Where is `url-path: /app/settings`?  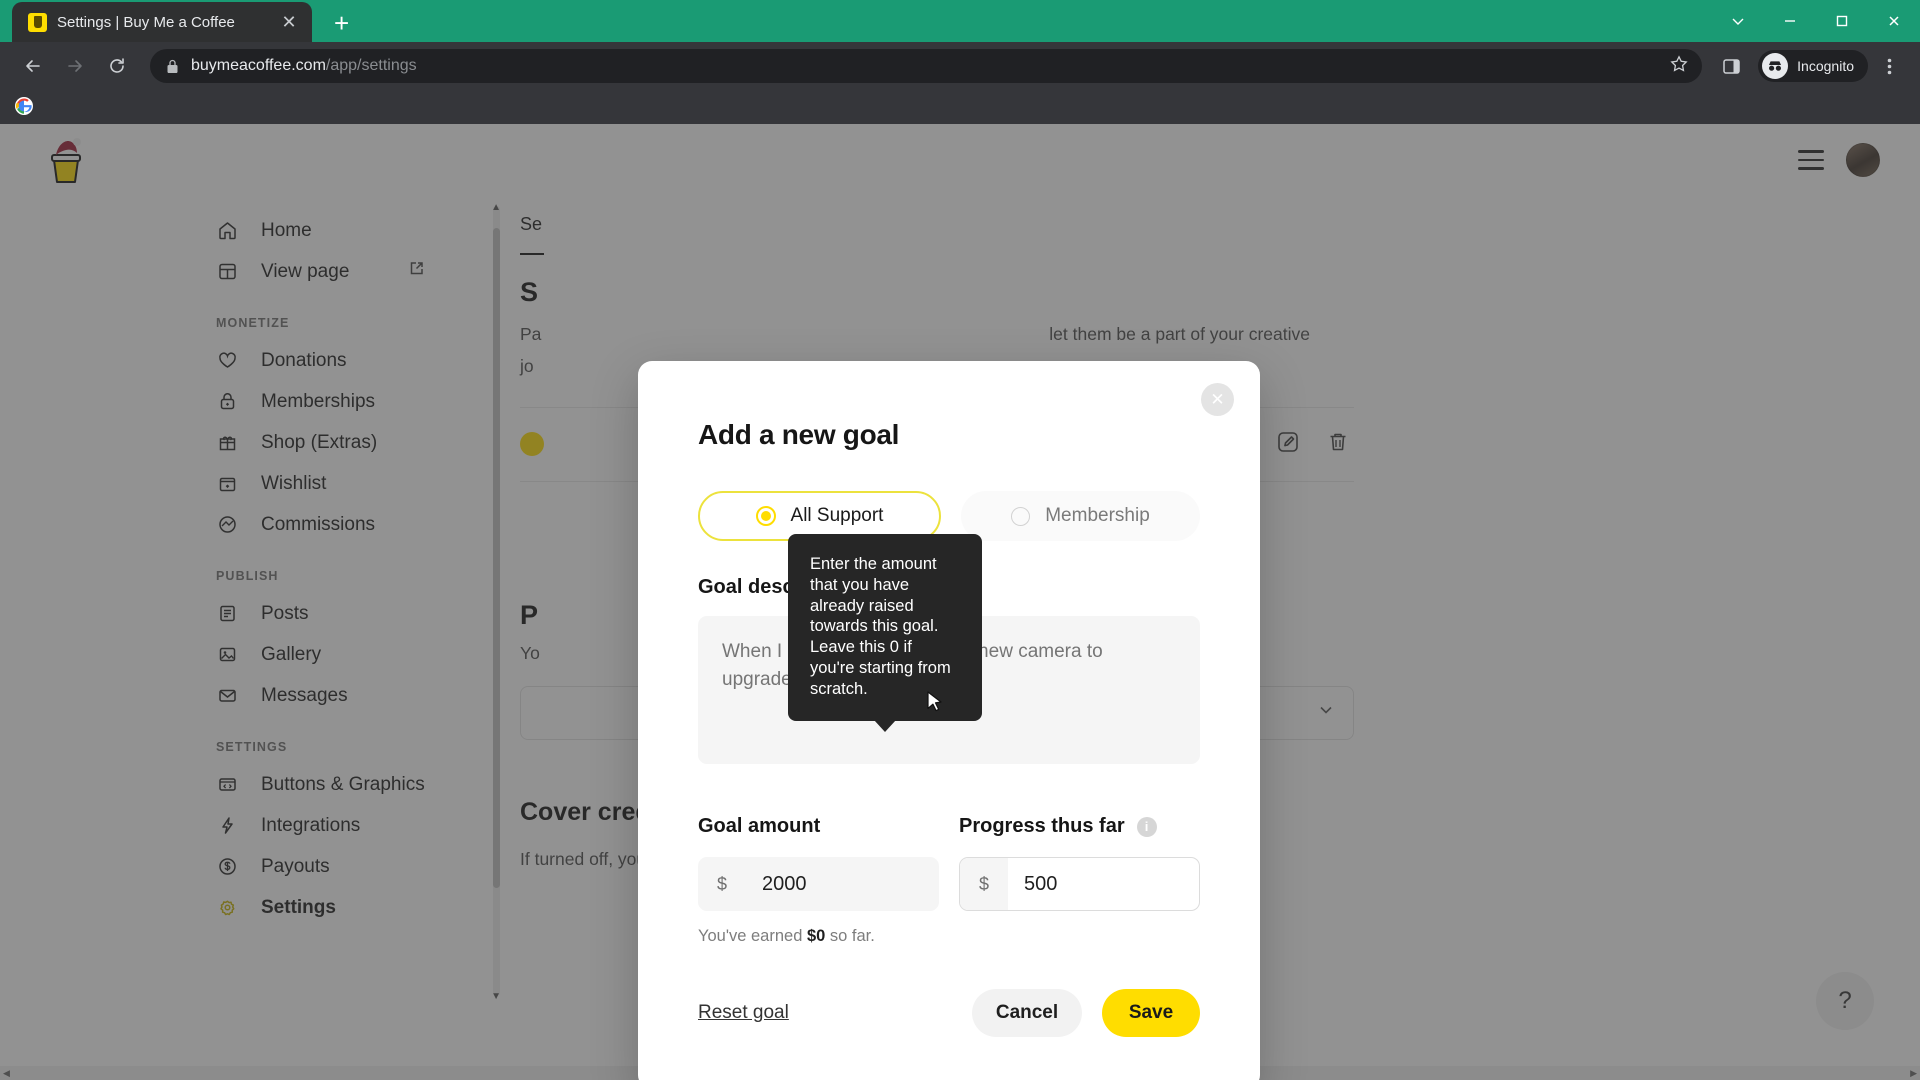 url-path: /app/settings is located at coordinates (371, 65).